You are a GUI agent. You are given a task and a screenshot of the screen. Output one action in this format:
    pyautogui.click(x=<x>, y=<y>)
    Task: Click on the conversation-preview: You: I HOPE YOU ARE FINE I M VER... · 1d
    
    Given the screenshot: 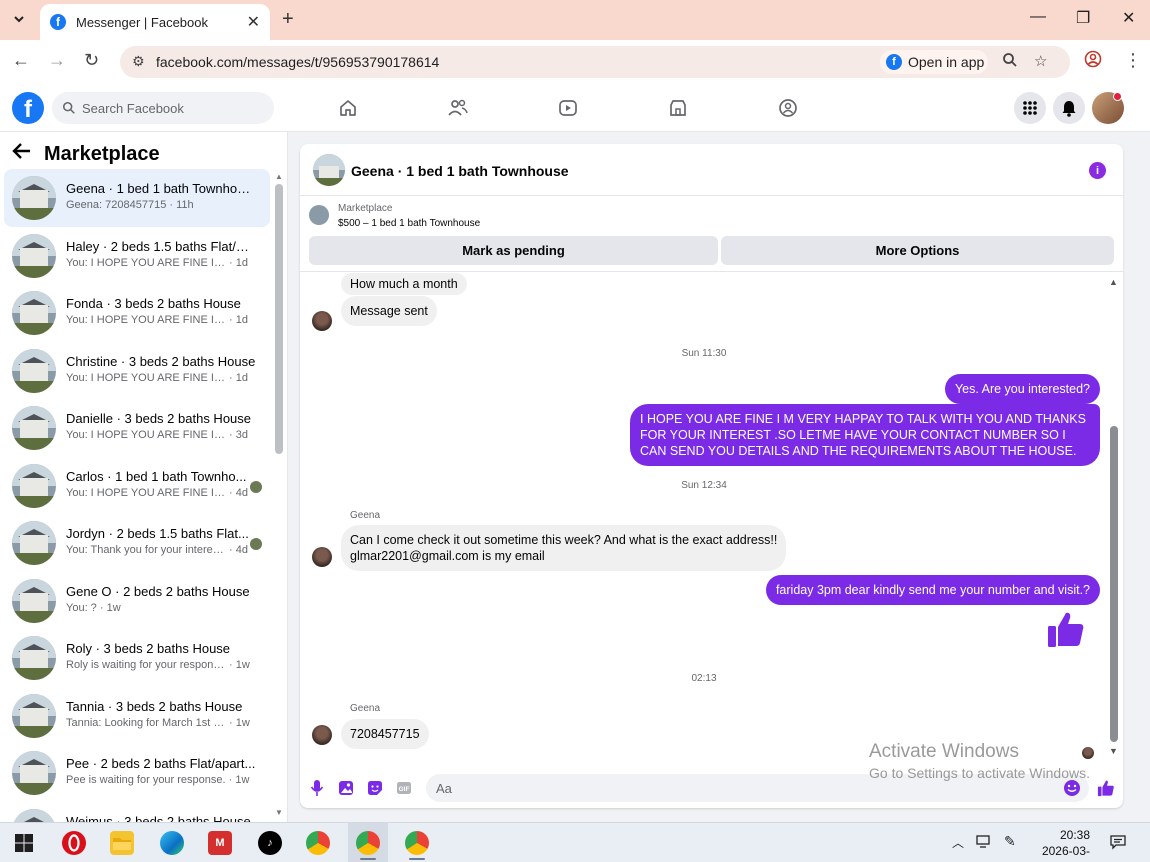 What is the action you would take?
    pyautogui.click(x=157, y=262)
    